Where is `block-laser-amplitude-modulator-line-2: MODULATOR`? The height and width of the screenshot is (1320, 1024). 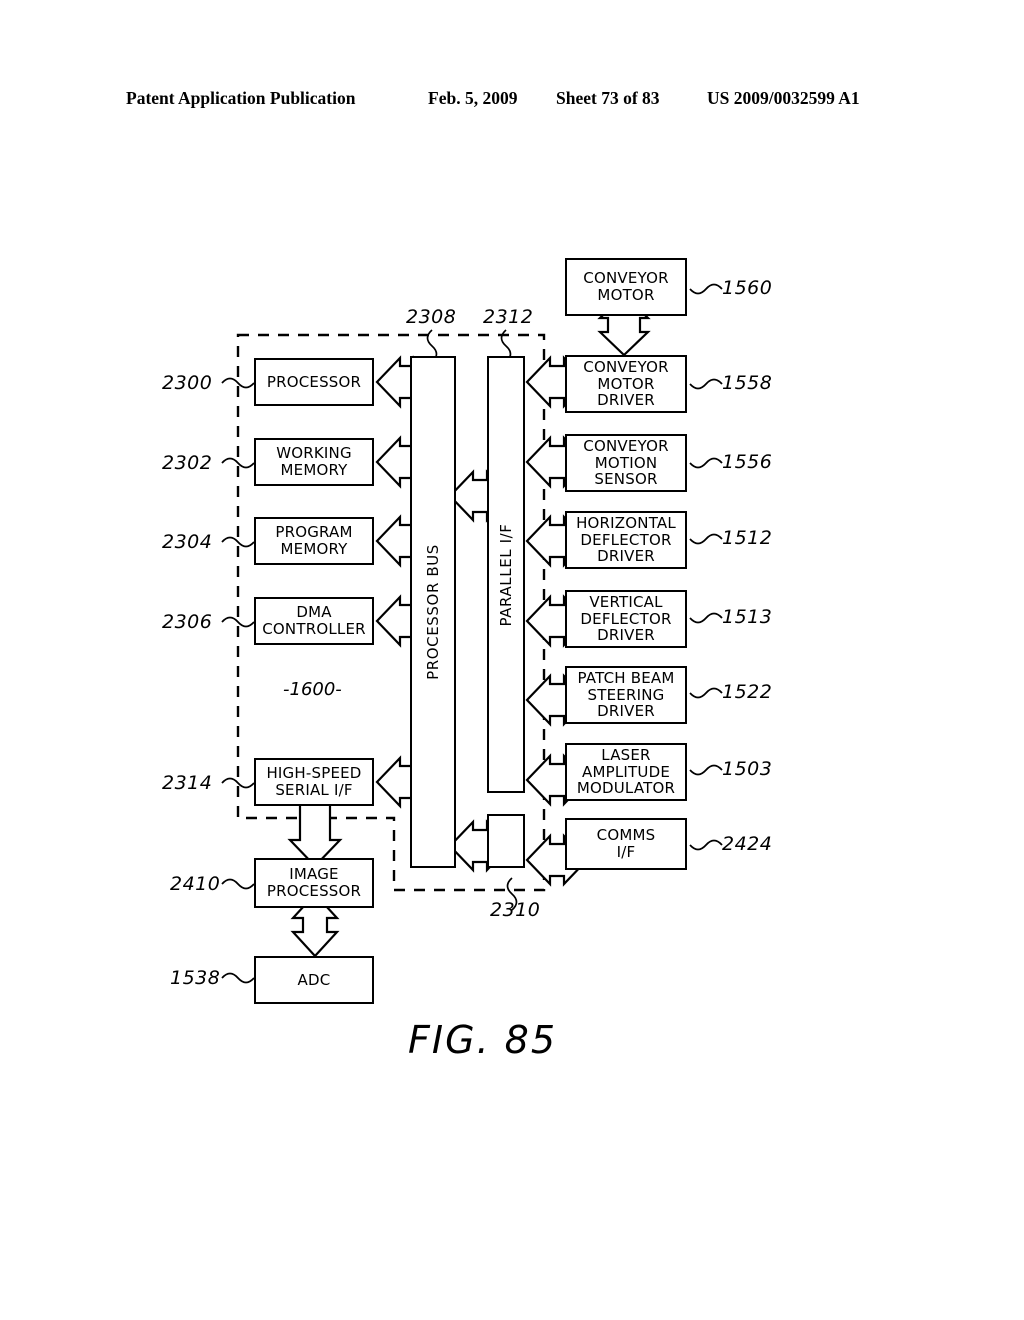 block-laser-amplitude-modulator-line-2: MODULATOR is located at coordinates (626, 788).